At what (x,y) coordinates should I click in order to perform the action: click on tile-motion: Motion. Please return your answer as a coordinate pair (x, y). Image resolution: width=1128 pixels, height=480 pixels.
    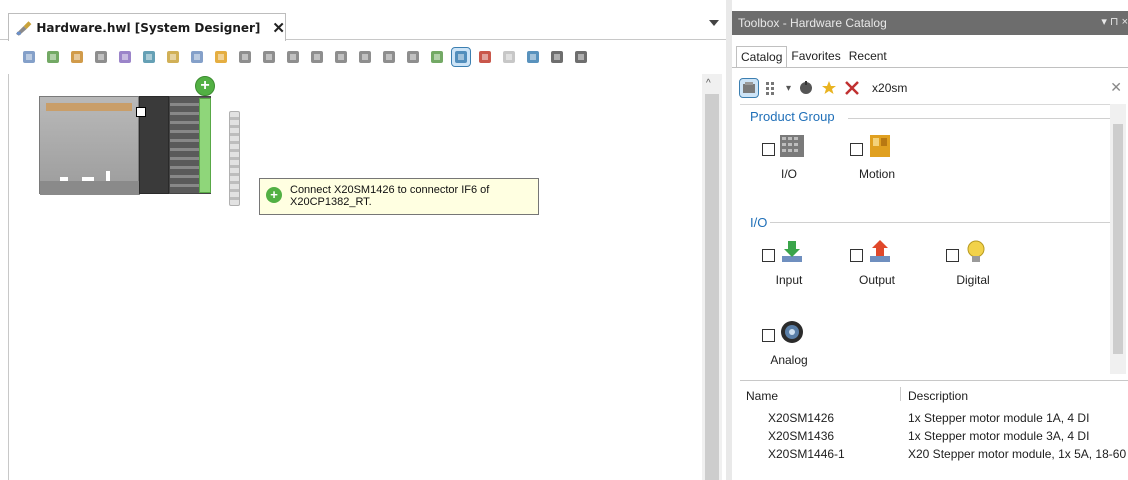
    Looking at the image, I should click on (877, 163).